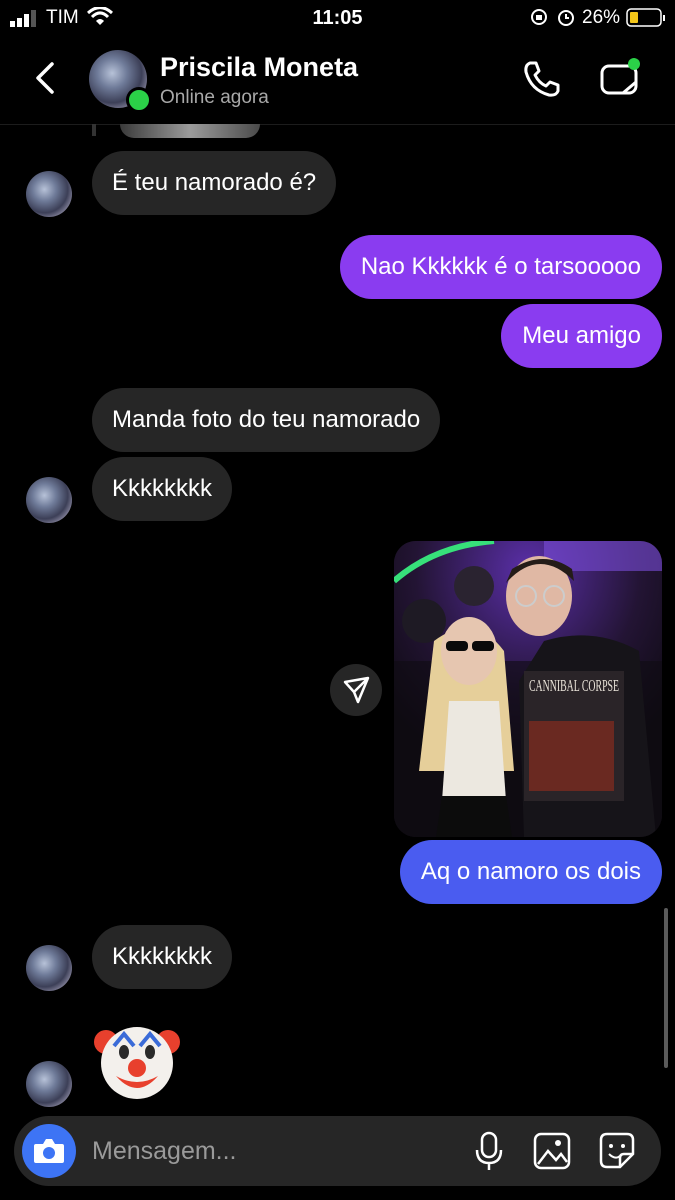  I want to click on share-button, so click(356, 690).